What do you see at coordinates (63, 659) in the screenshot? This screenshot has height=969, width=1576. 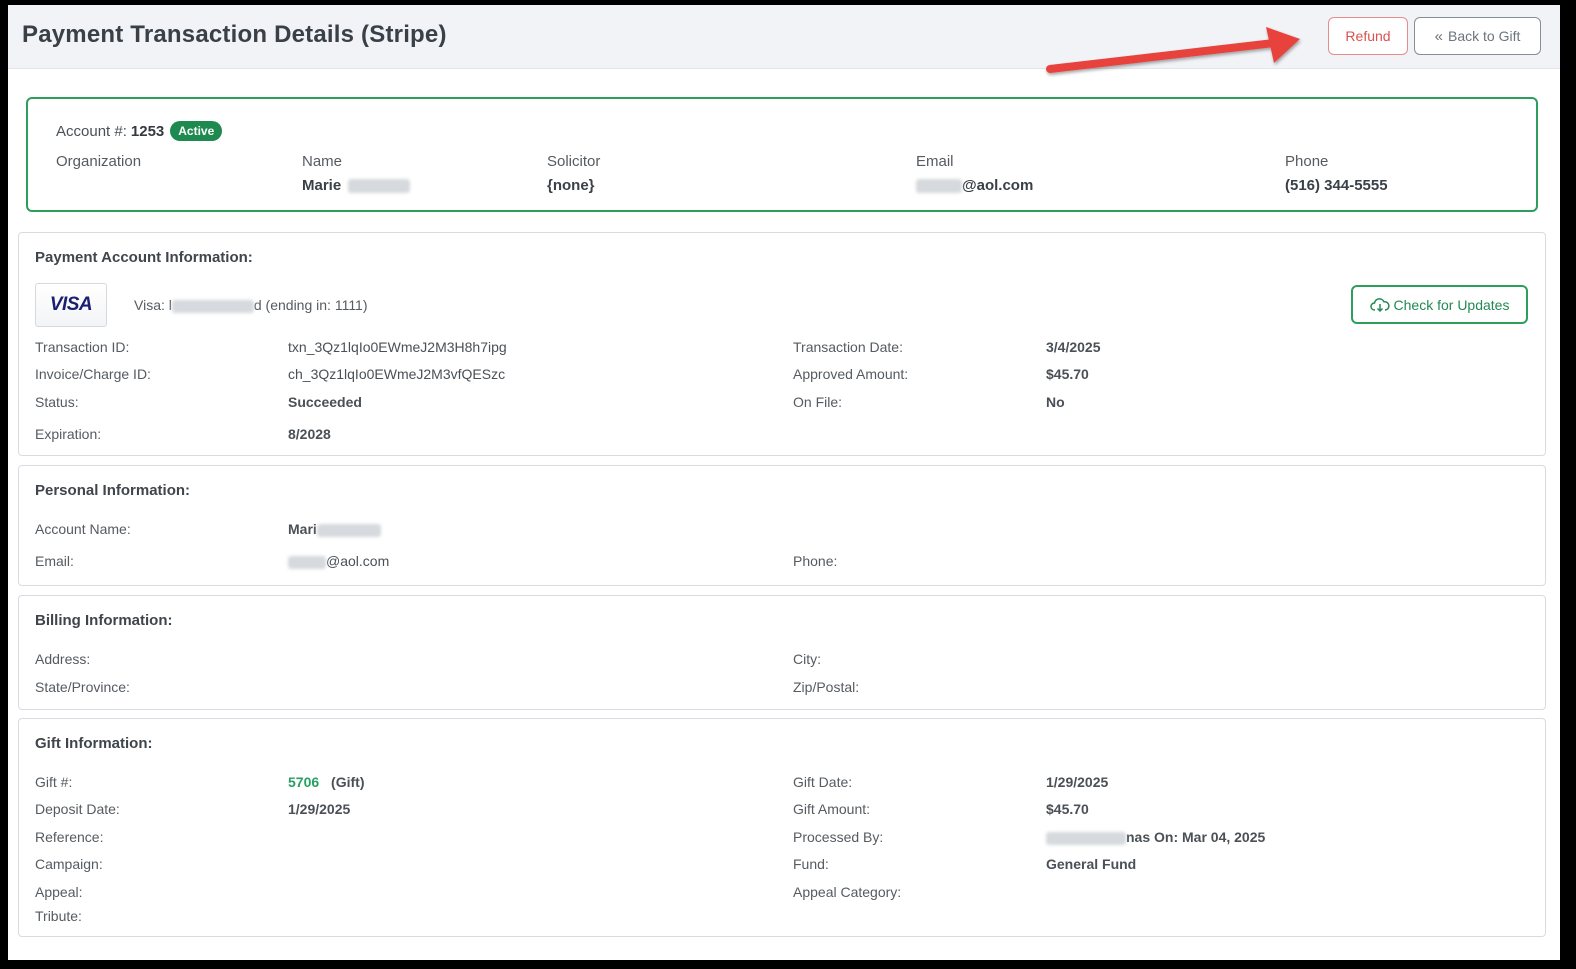 I see `address-label: Address:` at bounding box center [63, 659].